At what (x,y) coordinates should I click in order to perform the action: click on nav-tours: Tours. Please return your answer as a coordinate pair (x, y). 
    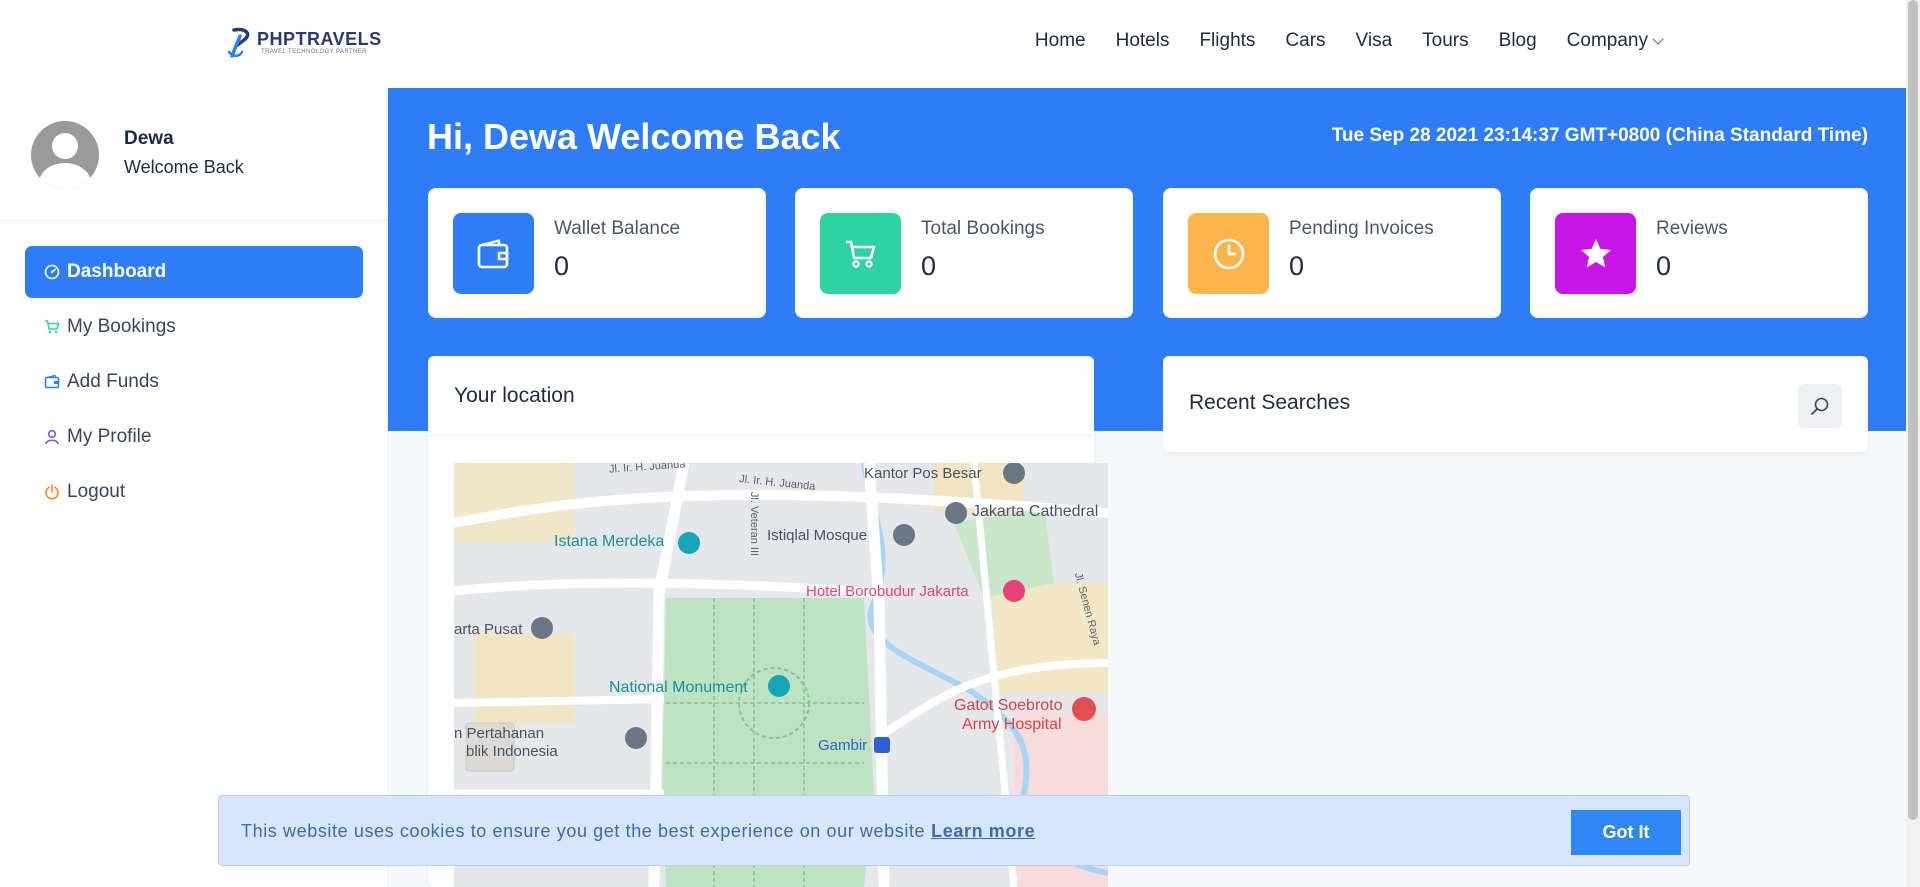
    Looking at the image, I should click on (1445, 41).